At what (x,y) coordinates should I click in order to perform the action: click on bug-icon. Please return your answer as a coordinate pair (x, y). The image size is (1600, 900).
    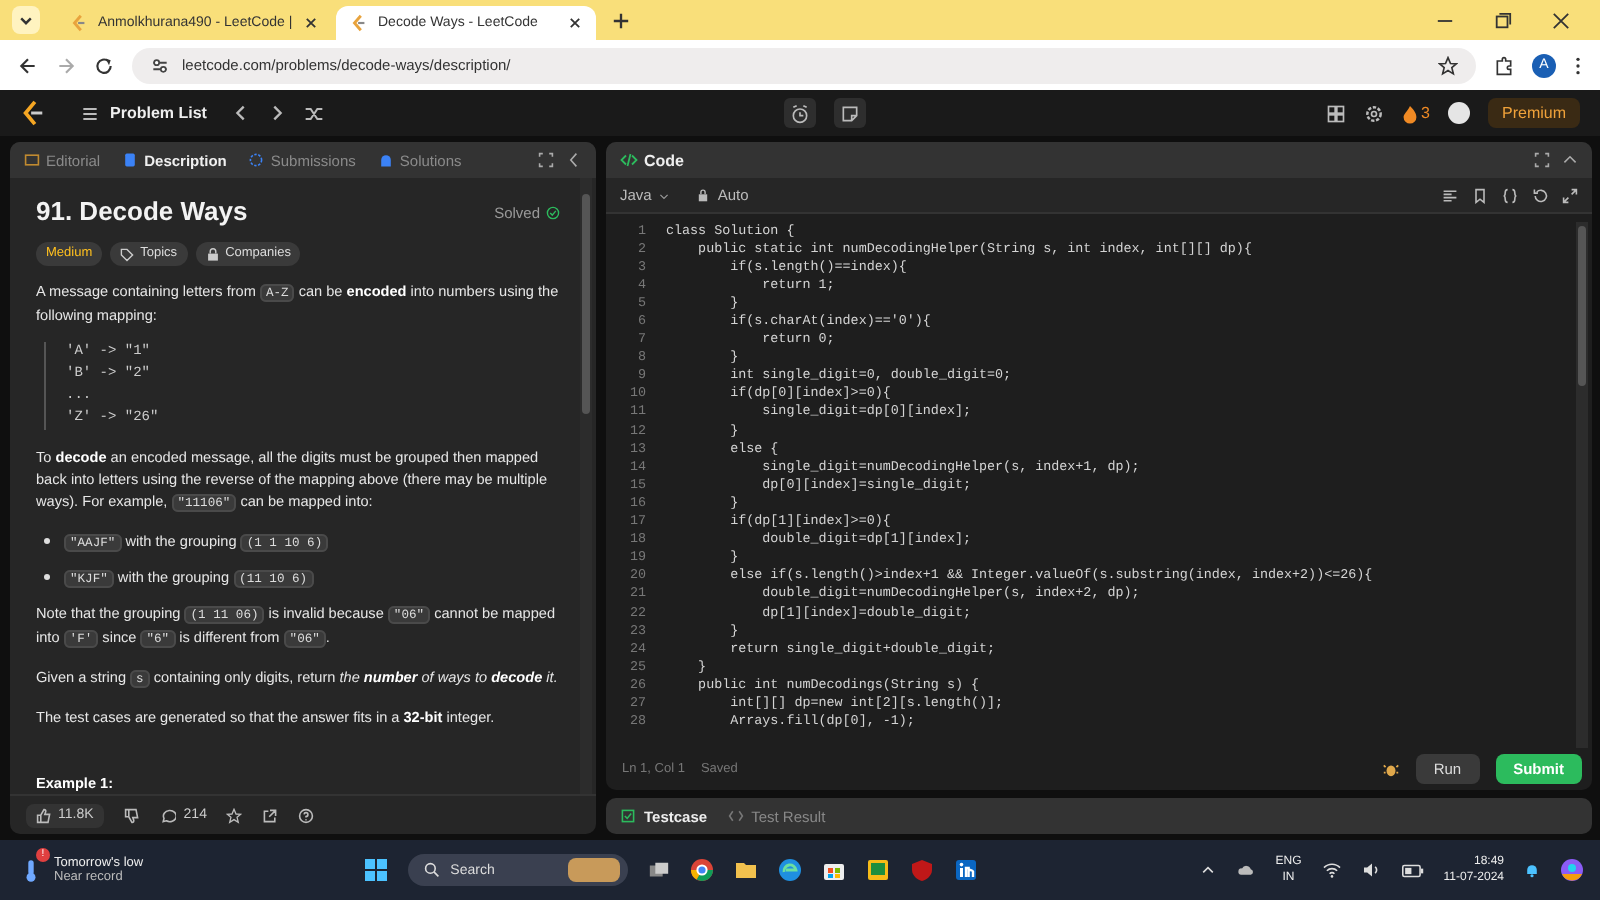
    Looking at the image, I should click on (1390, 769).